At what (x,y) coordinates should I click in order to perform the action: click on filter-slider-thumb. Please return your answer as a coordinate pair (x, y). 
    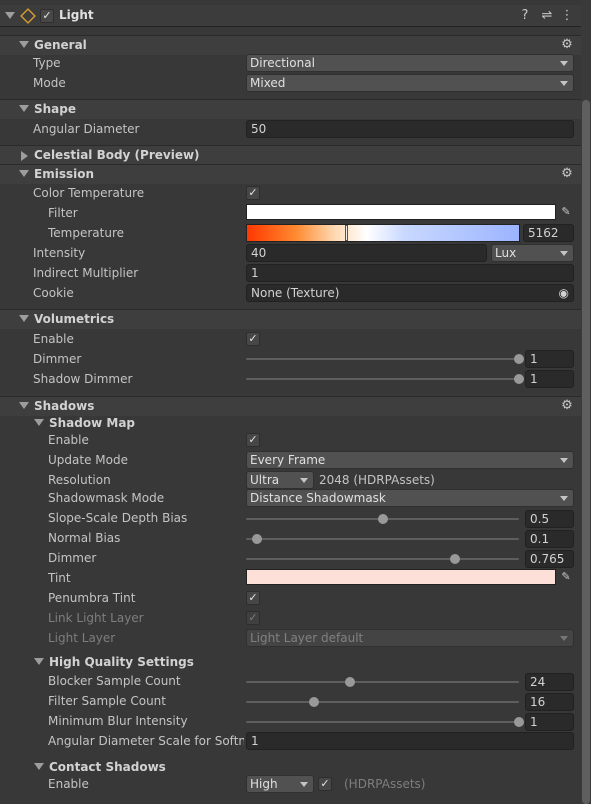
    Looking at the image, I should click on (314, 702).